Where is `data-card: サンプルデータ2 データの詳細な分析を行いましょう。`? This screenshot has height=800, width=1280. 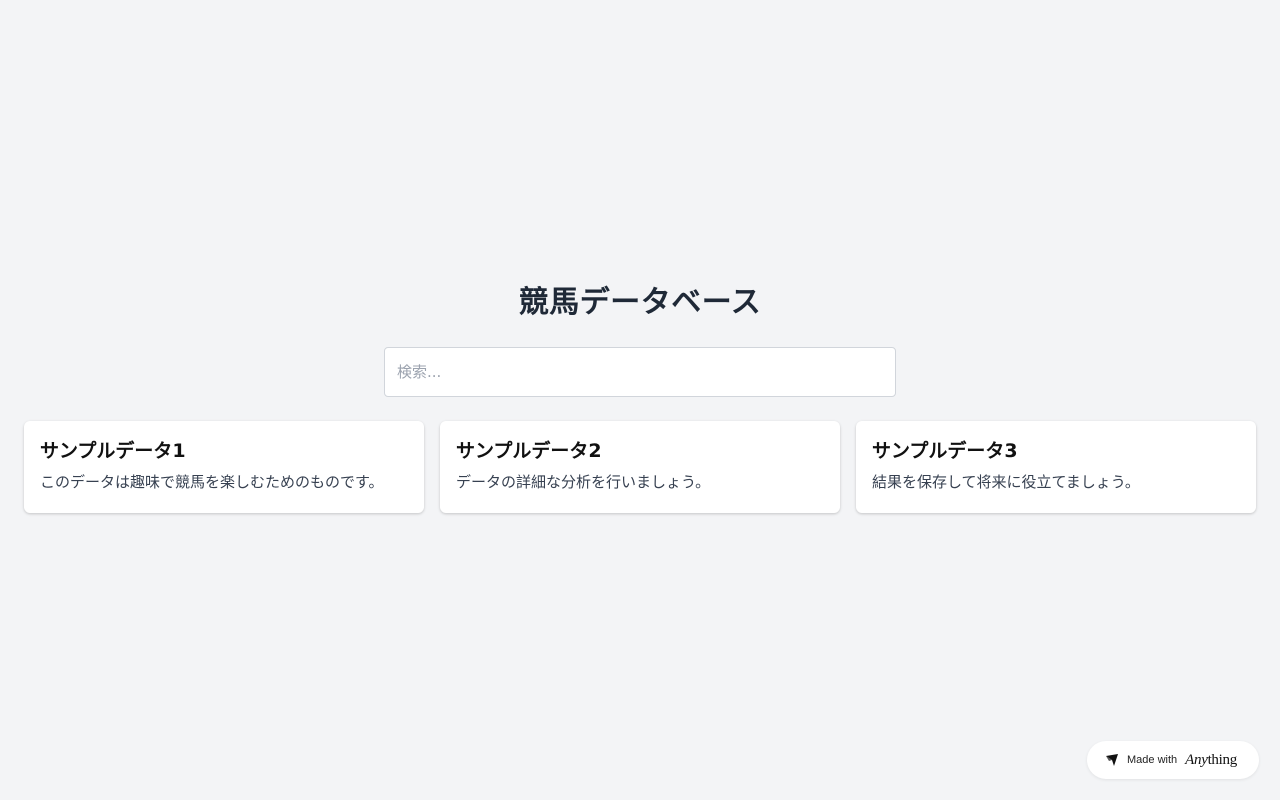
data-card: サンプルデータ2 データの詳細な分析を行いましょう。 is located at coordinates (640, 467).